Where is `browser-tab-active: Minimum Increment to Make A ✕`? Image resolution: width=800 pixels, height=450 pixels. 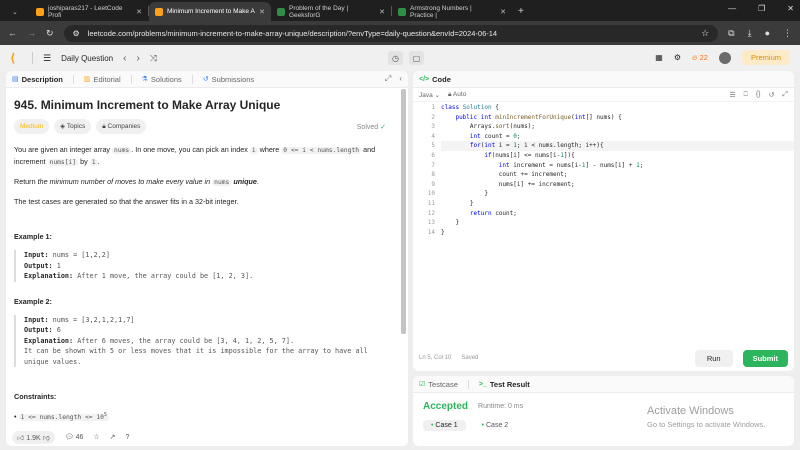
browser-tab-active: Minimum Increment to Make A ✕ is located at coordinates (210, 11).